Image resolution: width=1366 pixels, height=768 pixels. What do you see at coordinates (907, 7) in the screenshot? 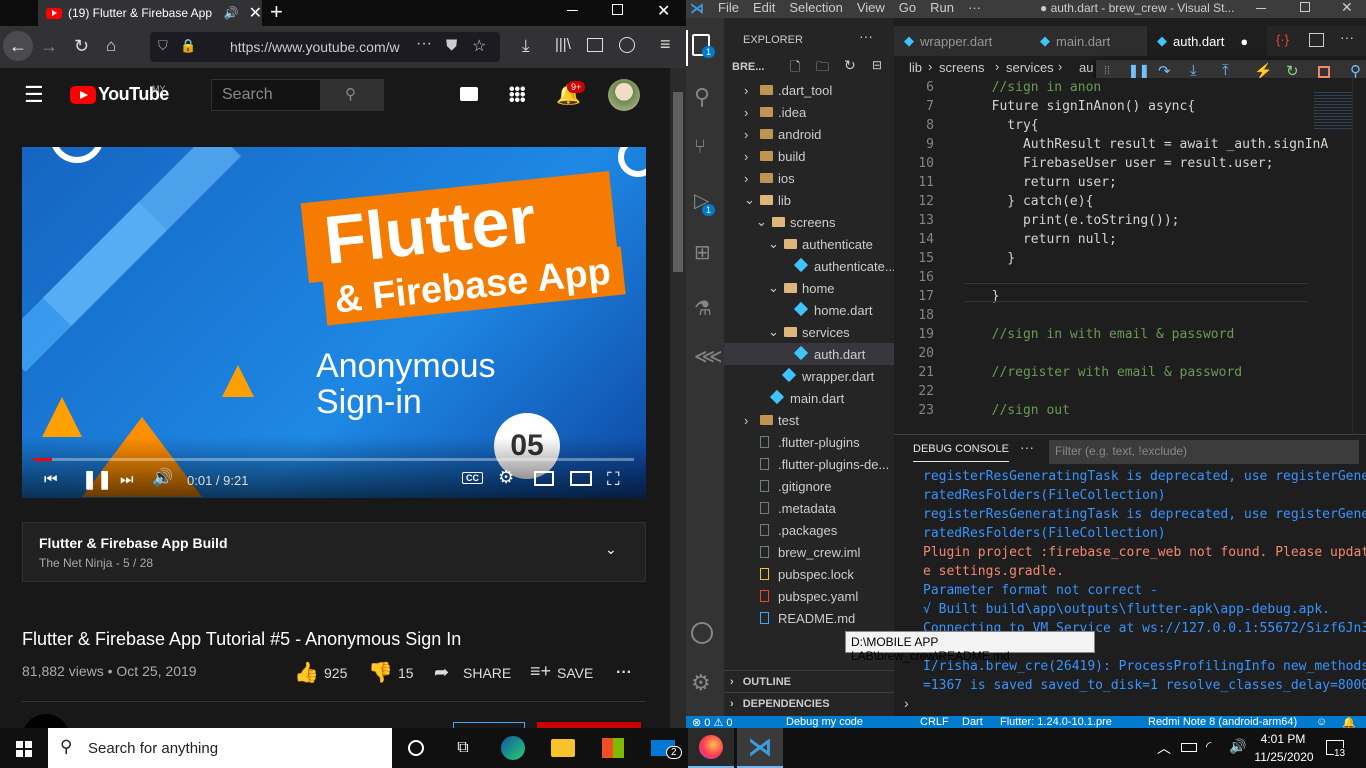
I see `menu-item: Go` at bounding box center [907, 7].